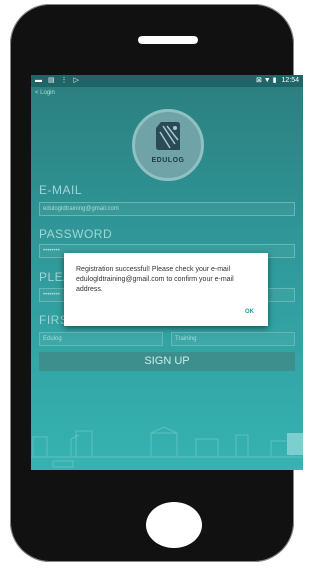 This screenshot has height=569, width=320. I want to click on email-label: E-MAIL, so click(61, 190).